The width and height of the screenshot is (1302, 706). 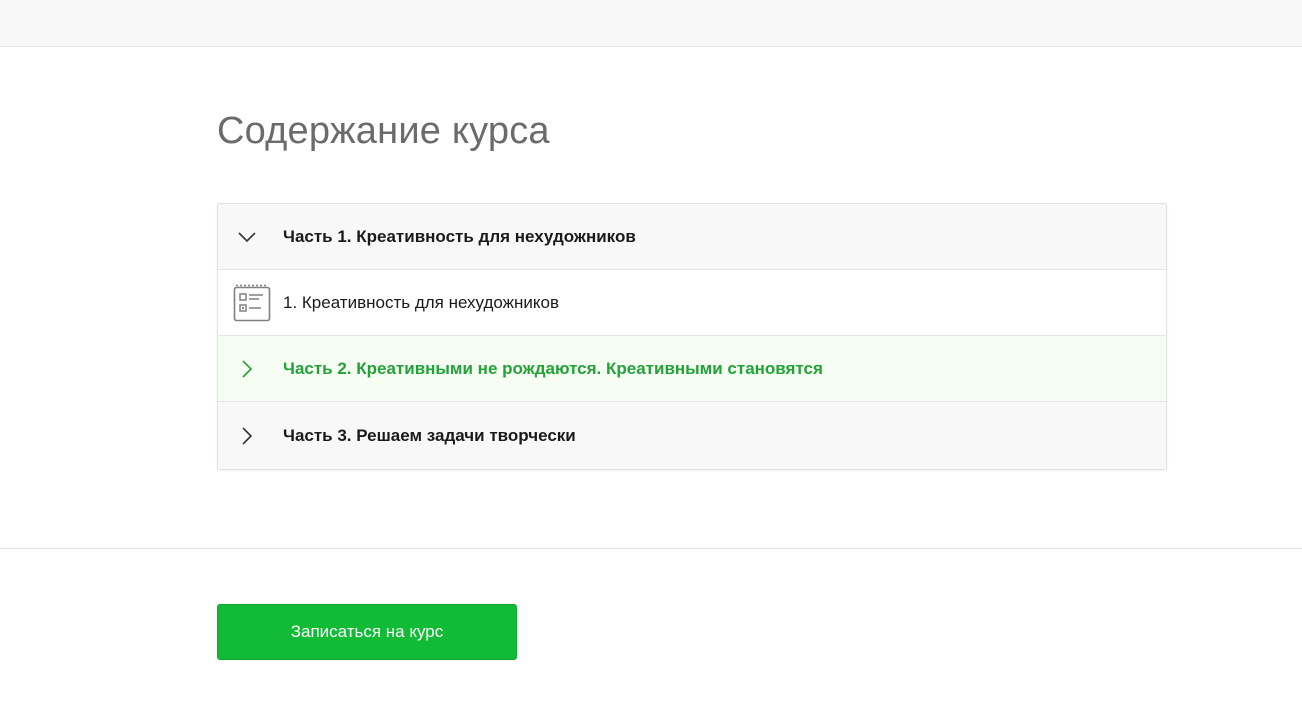 What do you see at coordinates (651, 548) in the screenshot?
I see `section-divider` at bounding box center [651, 548].